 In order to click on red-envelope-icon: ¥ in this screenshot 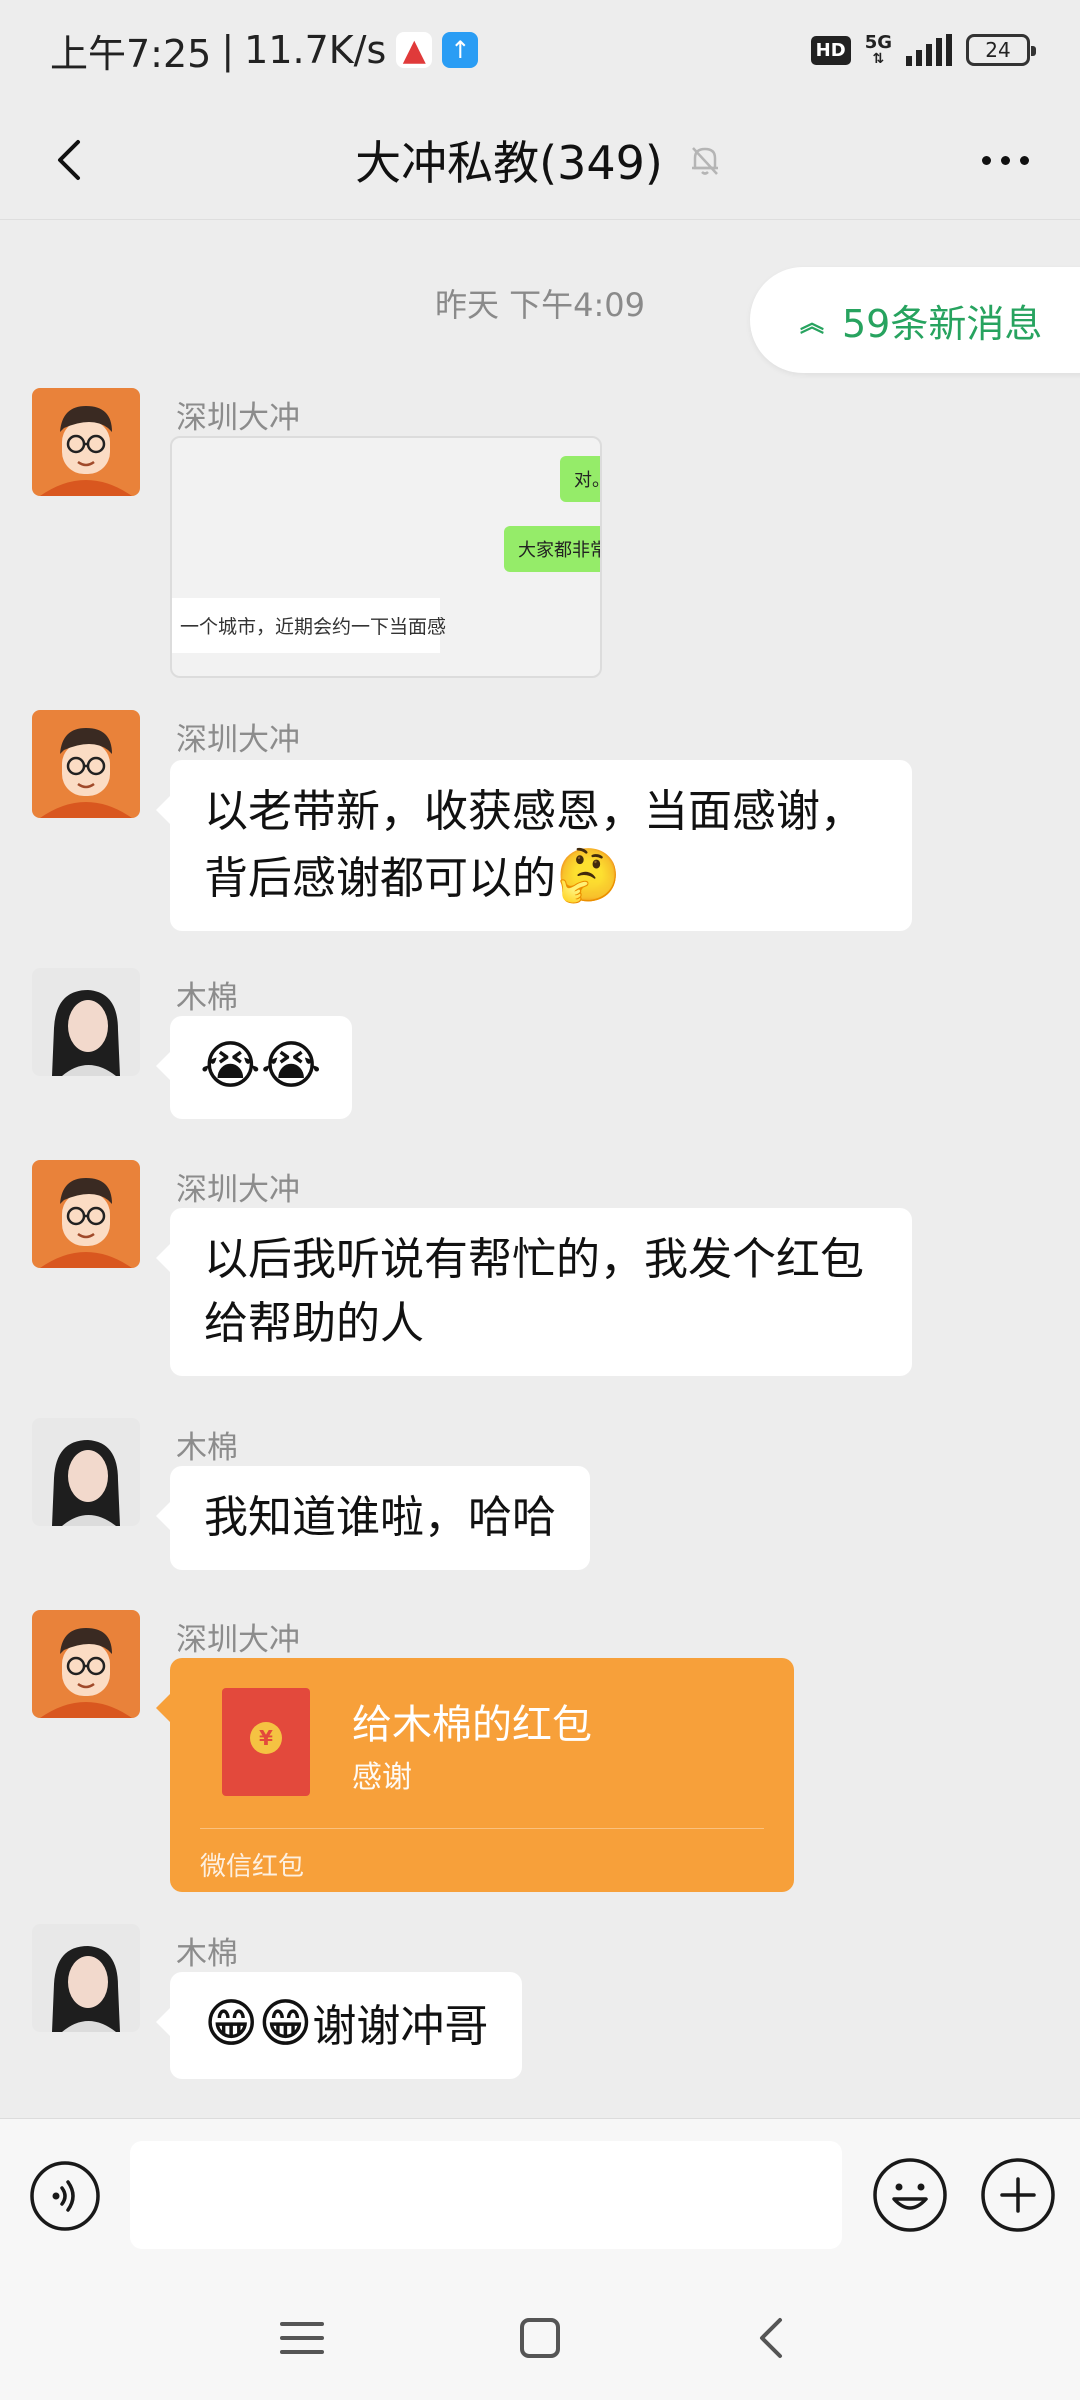, I will do `click(266, 1742)`.